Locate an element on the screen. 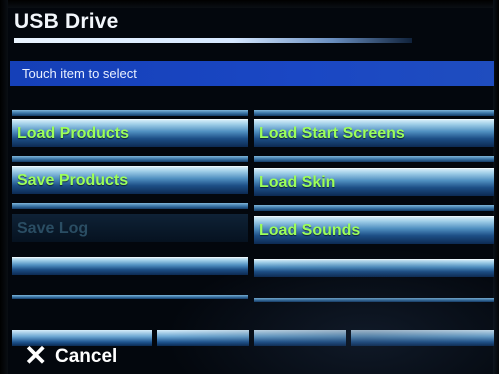 This screenshot has height=374, width=499. prompt-bar: Touch item to select is located at coordinates (252, 73).